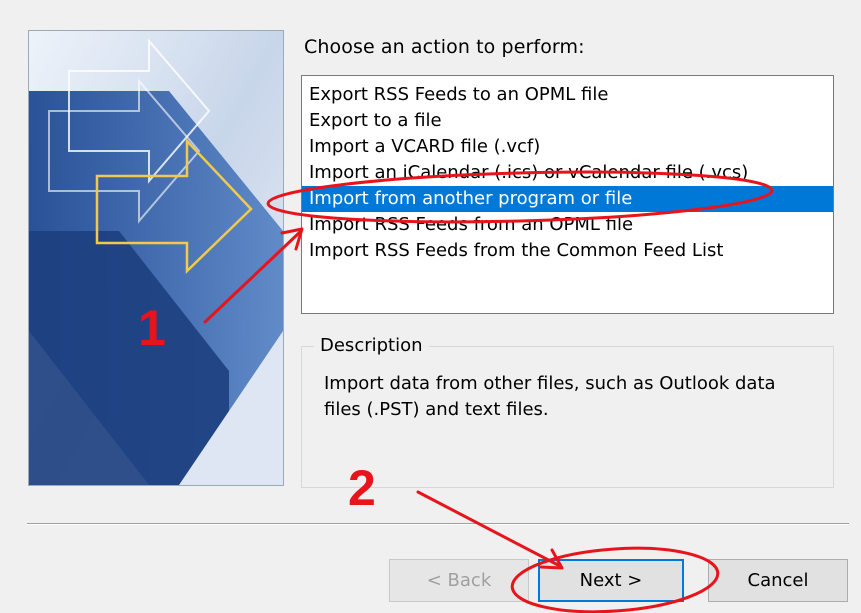 The width and height of the screenshot is (861, 613). What do you see at coordinates (567, 225) in the screenshot?
I see `action-item-import-rss-opml: Import RSS Feeds from an OPML file` at bounding box center [567, 225].